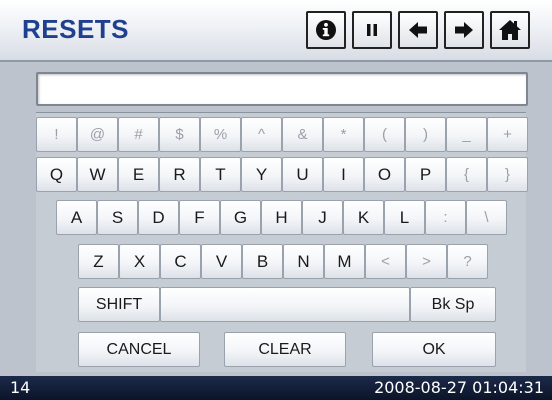 The width and height of the screenshot is (552, 400). I want to click on home-button, so click(510, 30).